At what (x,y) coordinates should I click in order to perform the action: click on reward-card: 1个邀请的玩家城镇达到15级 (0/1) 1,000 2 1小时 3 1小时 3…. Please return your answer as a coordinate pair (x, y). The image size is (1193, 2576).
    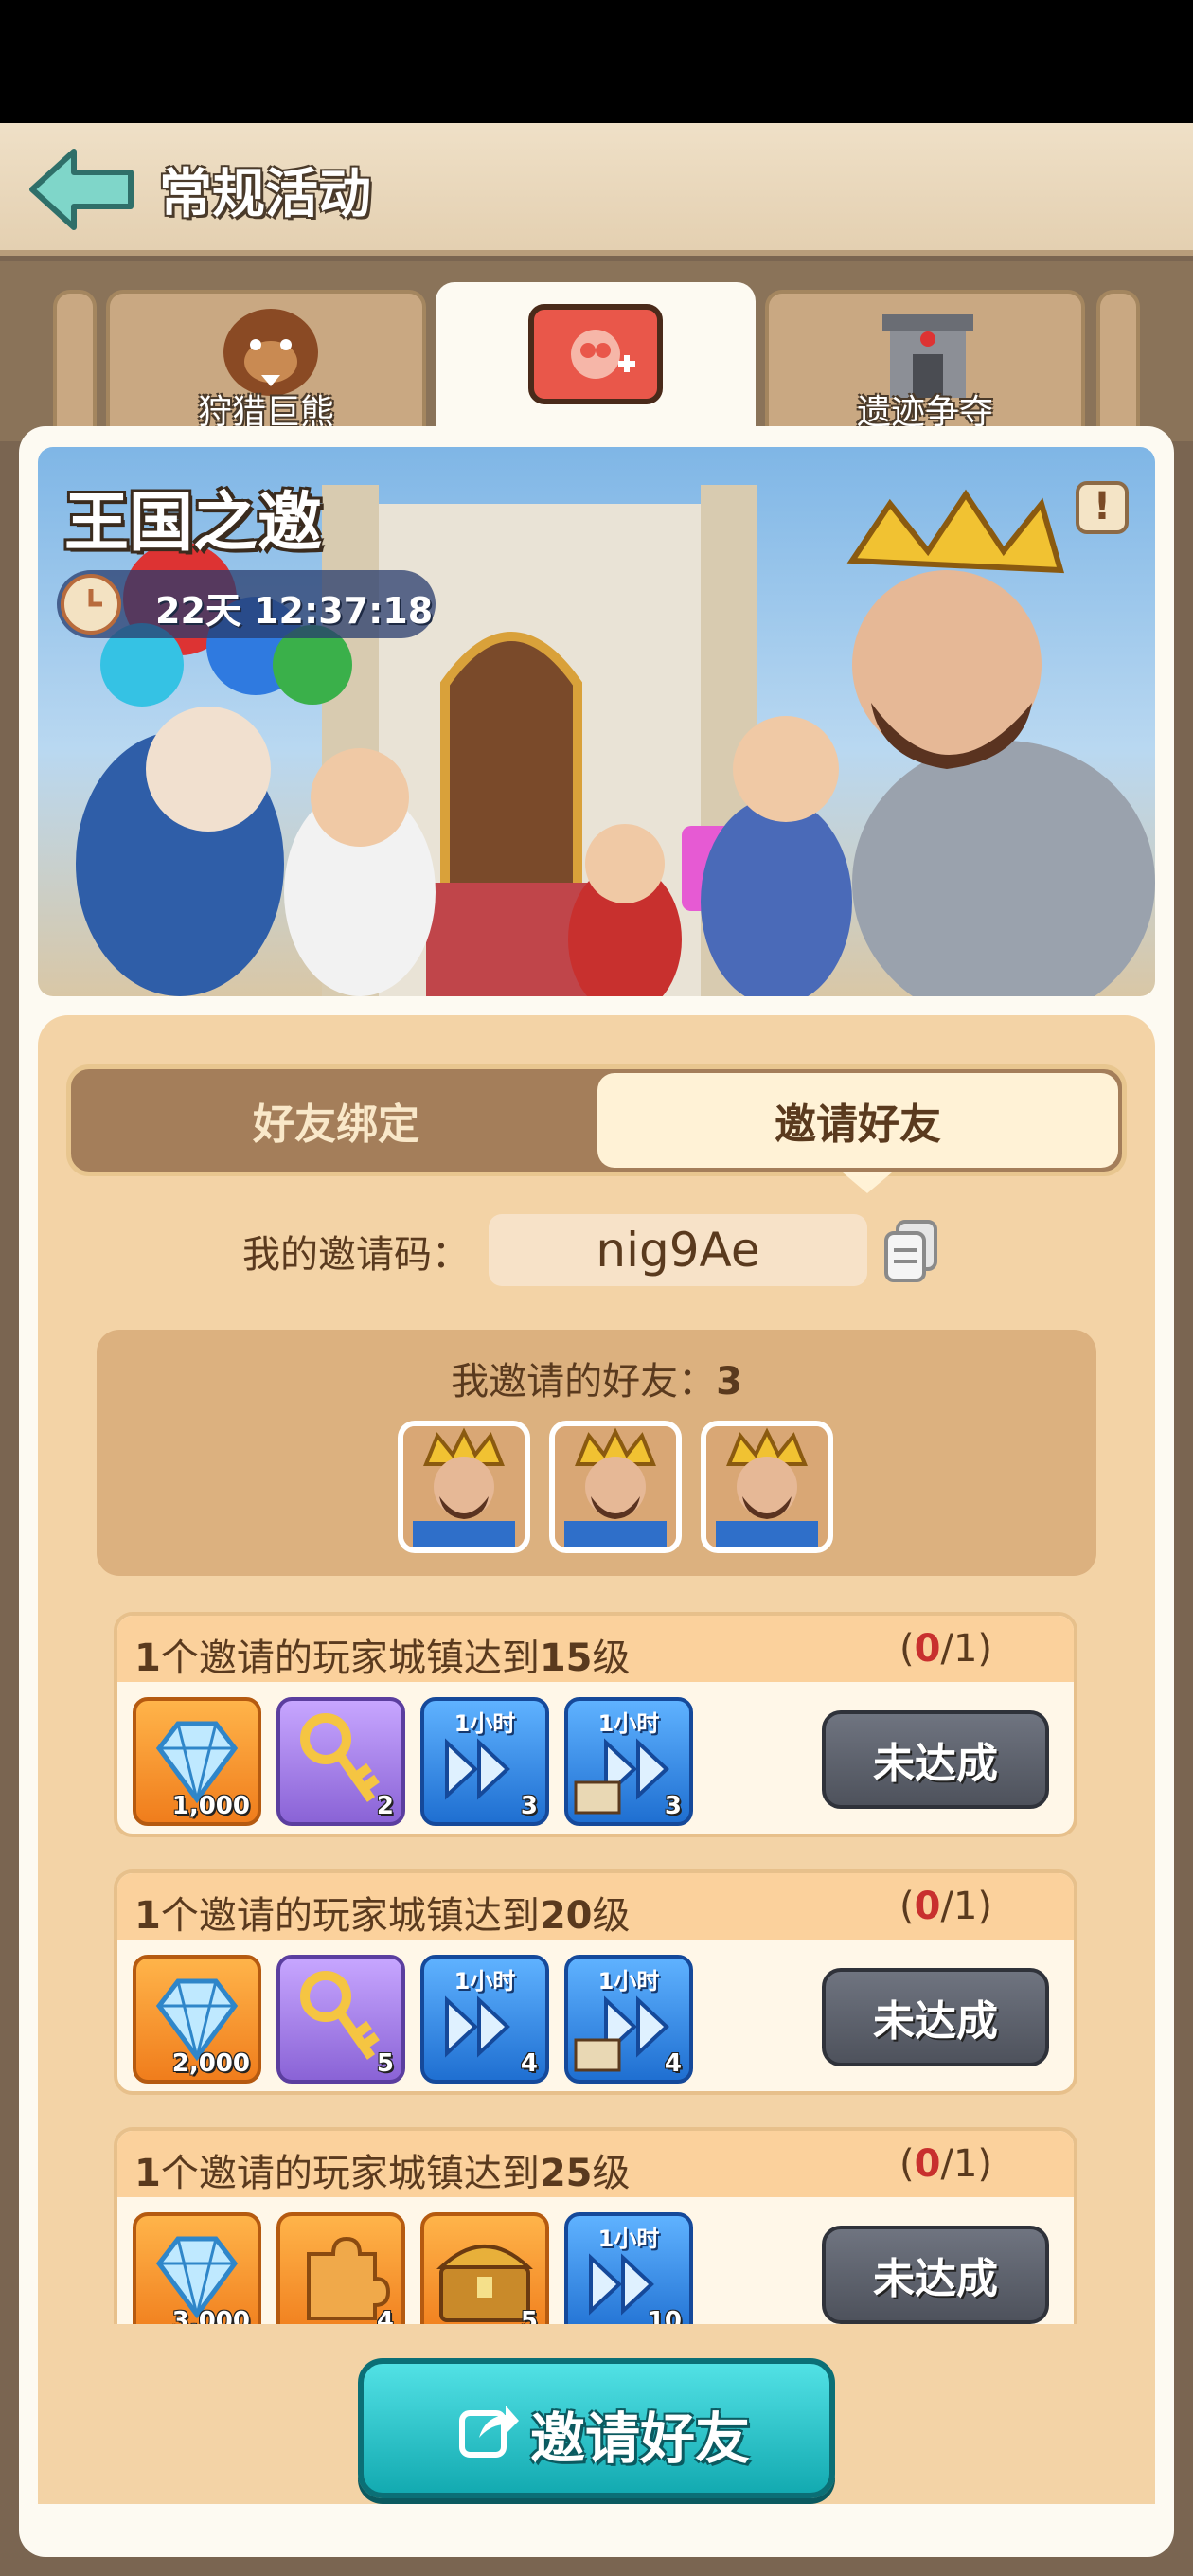
    Looking at the image, I should click on (595, 1724).